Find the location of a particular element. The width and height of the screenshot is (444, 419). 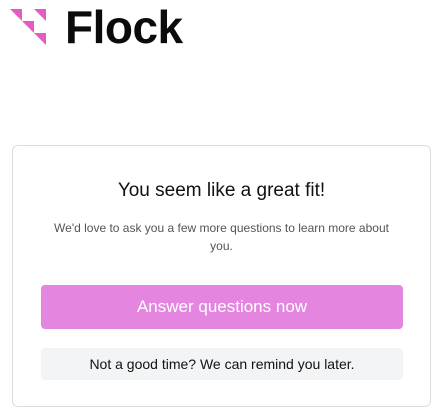

app-header: Flock is located at coordinates (96, 27).